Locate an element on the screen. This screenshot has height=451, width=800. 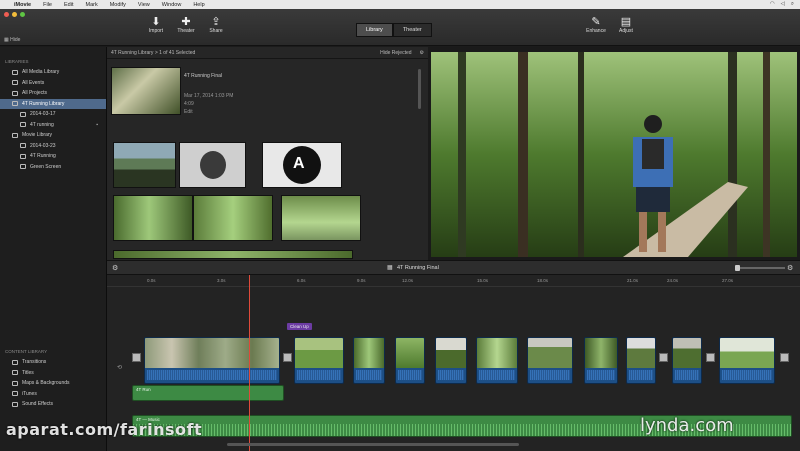
sidebar-item: Movie Library is located at coordinates (53, 135).